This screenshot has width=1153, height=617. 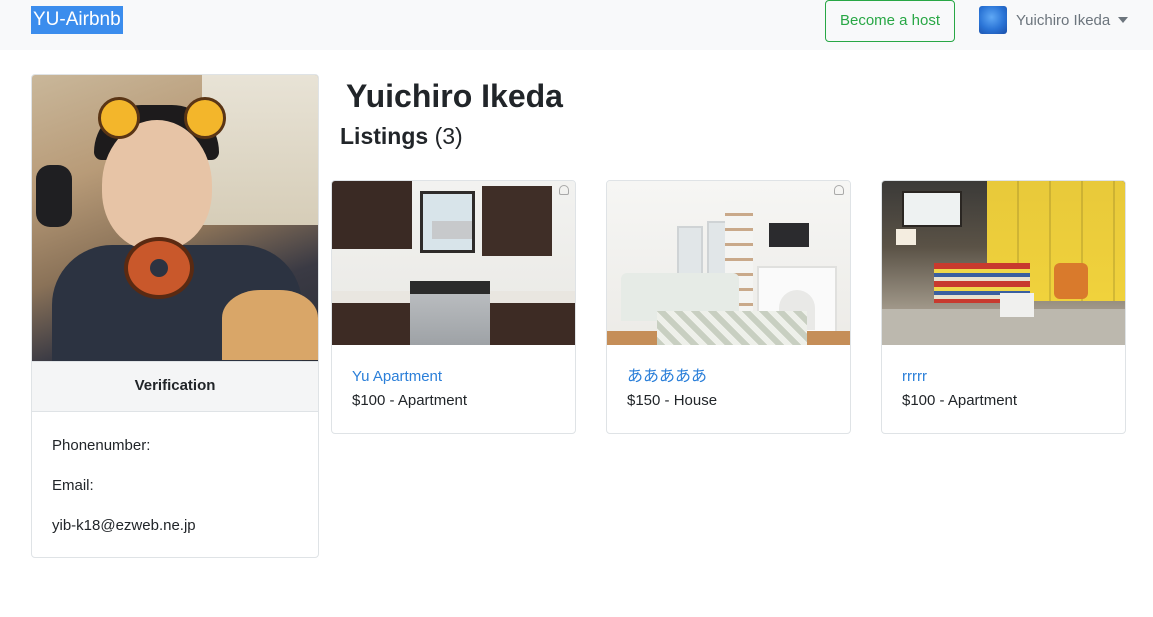 I want to click on listings-count: (3), so click(x=448, y=136).